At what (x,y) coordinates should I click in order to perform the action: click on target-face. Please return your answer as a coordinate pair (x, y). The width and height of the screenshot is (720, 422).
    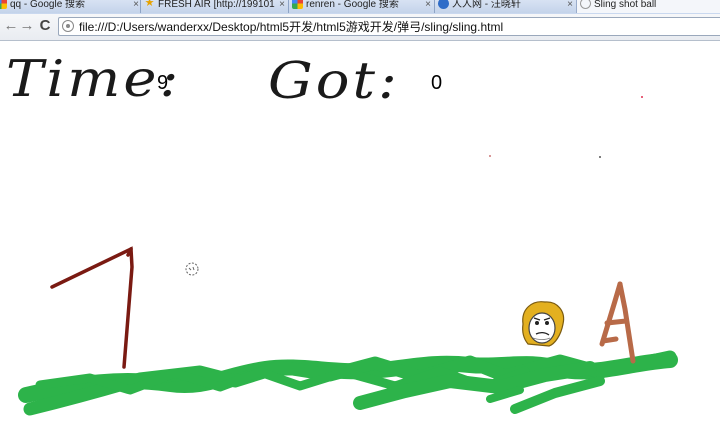
    Looking at the image, I should click on (543, 324).